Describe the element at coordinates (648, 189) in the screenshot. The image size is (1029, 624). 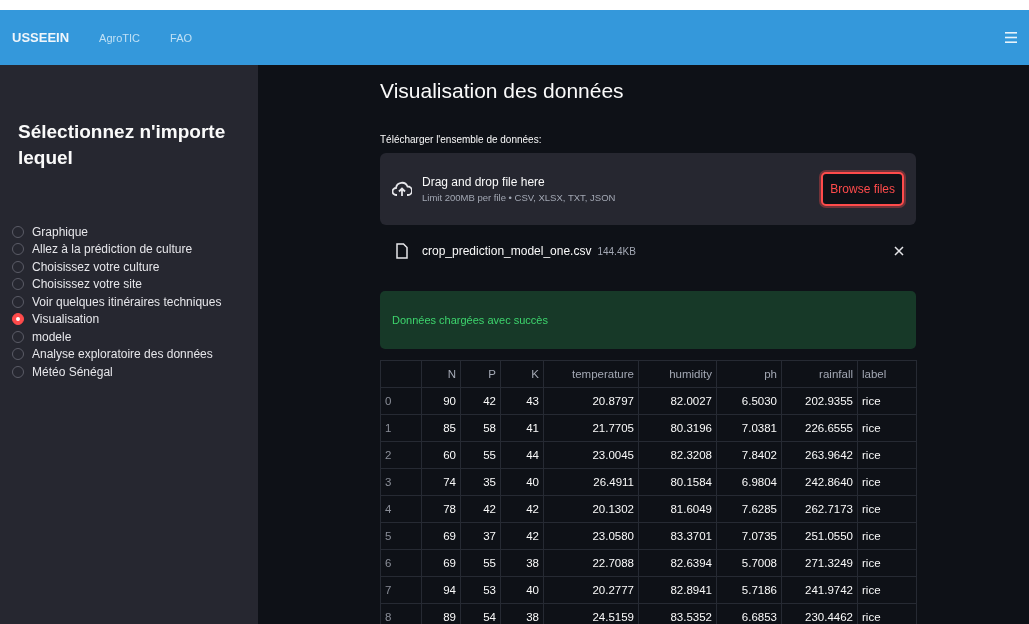
I see `dropzone: Drag and drop file here Limit 200MB per file • CSV, XLSX, TXT, JSON Browse files` at that location.